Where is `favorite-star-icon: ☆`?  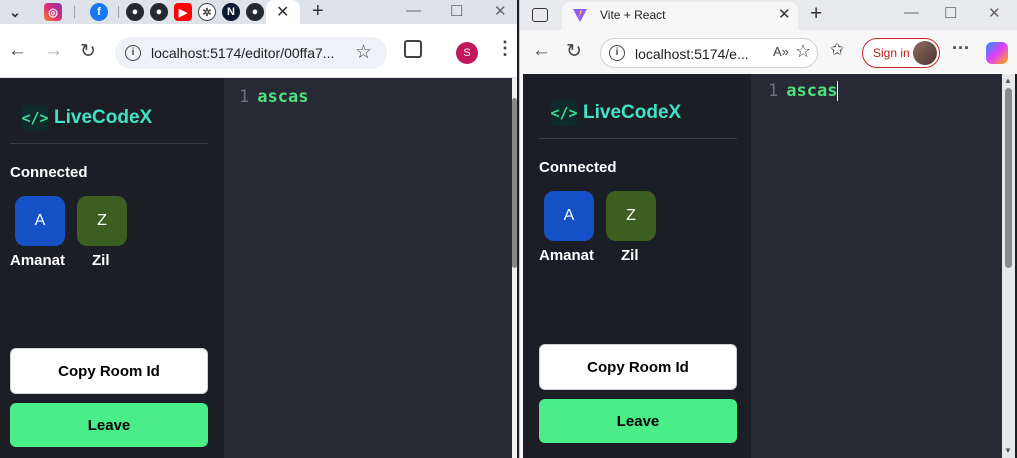
favorite-star-icon: ☆ is located at coordinates (803, 51).